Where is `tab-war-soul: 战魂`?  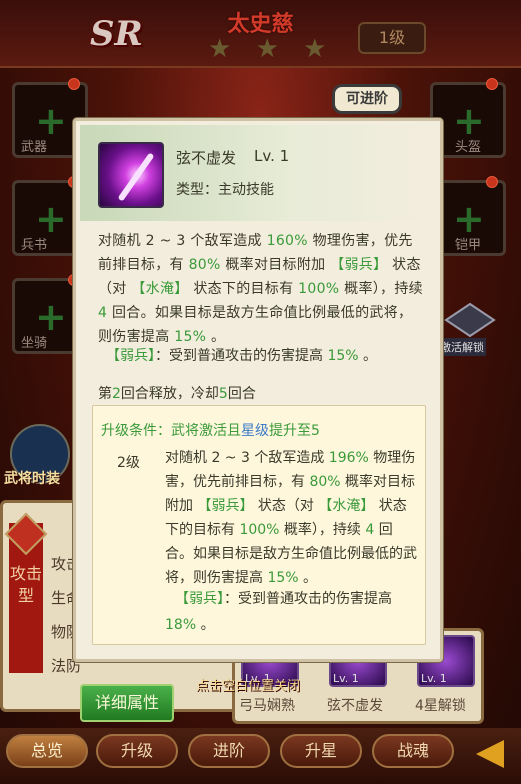 tab-war-soul: 战魂 is located at coordinates (413, 751).